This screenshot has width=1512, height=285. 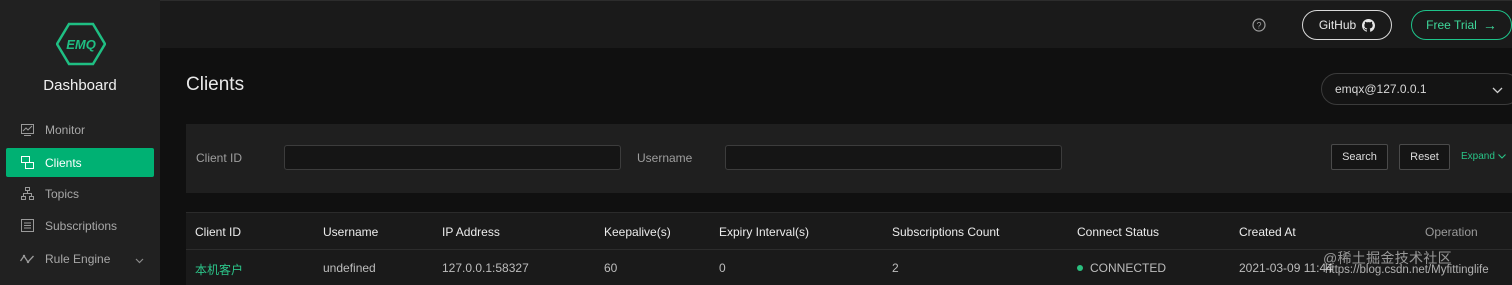 I want to click on client-id-input, so click(x=452, y=157).